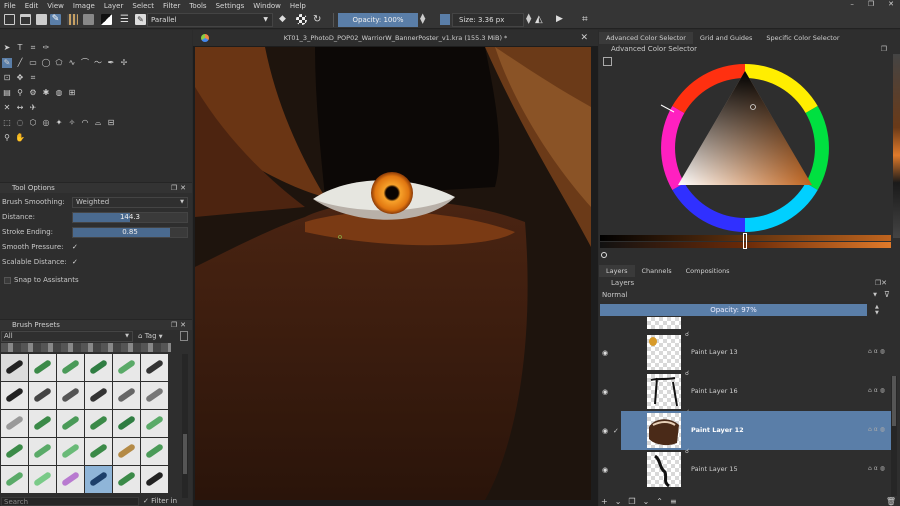  I want to click on layer-menu-icon: ⌄, so click(618, 501).